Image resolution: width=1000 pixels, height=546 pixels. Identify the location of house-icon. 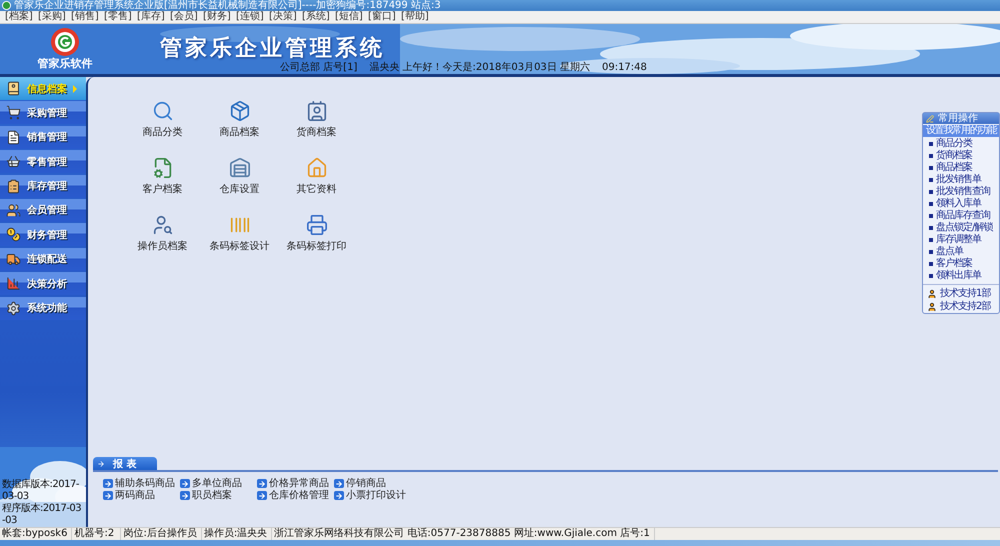
(317, 168).